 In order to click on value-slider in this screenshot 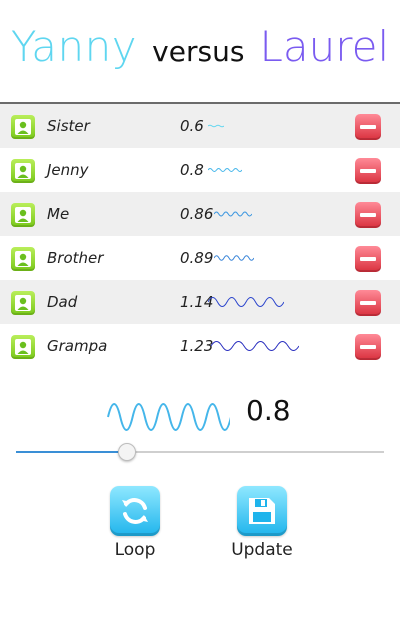, I will do `click(200, 452)`.